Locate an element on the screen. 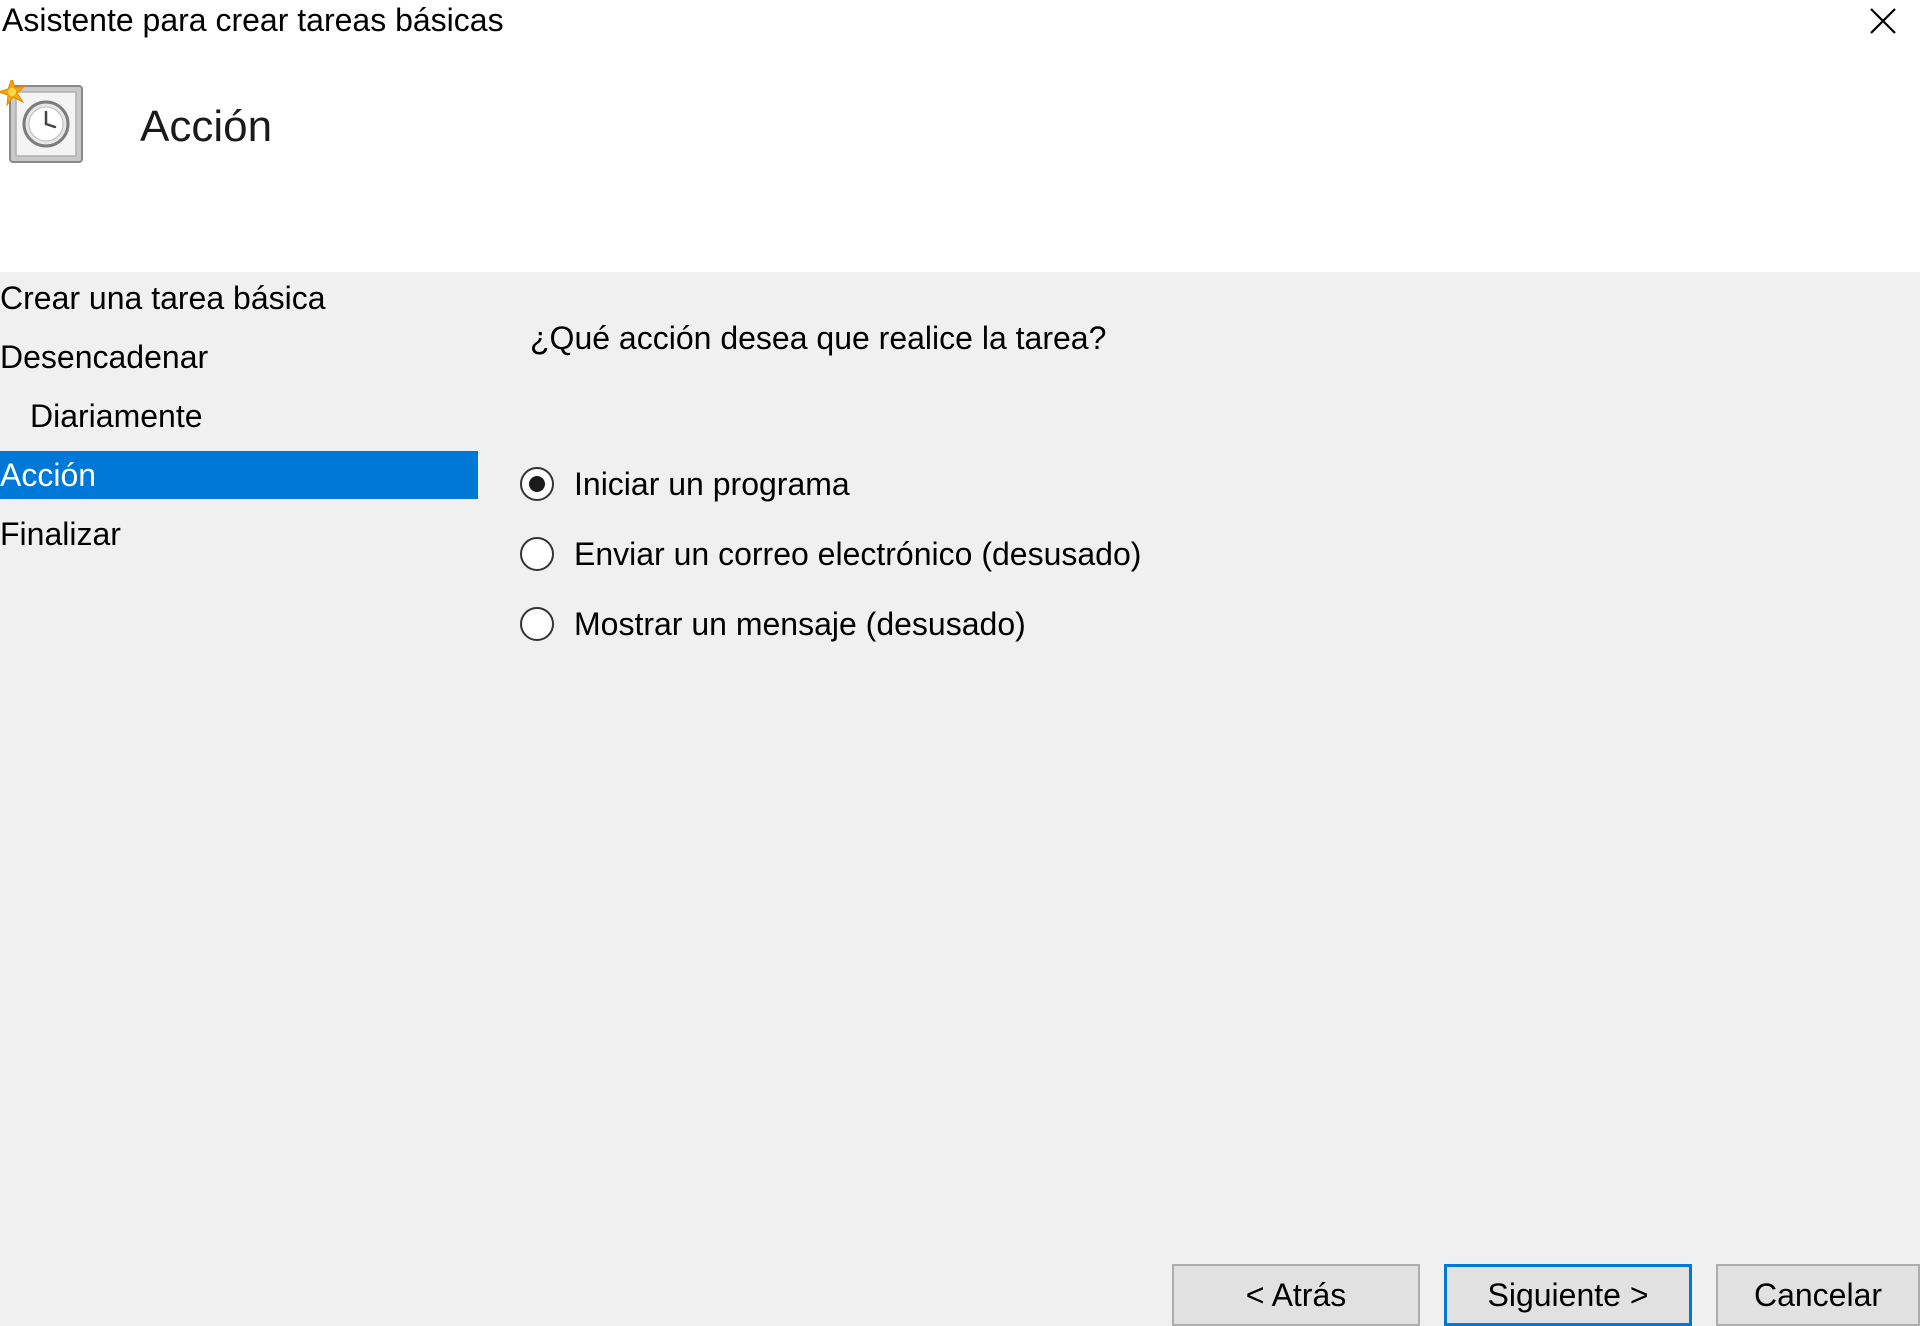  step-daily: Diariamente is located at coordinates (239, 416).